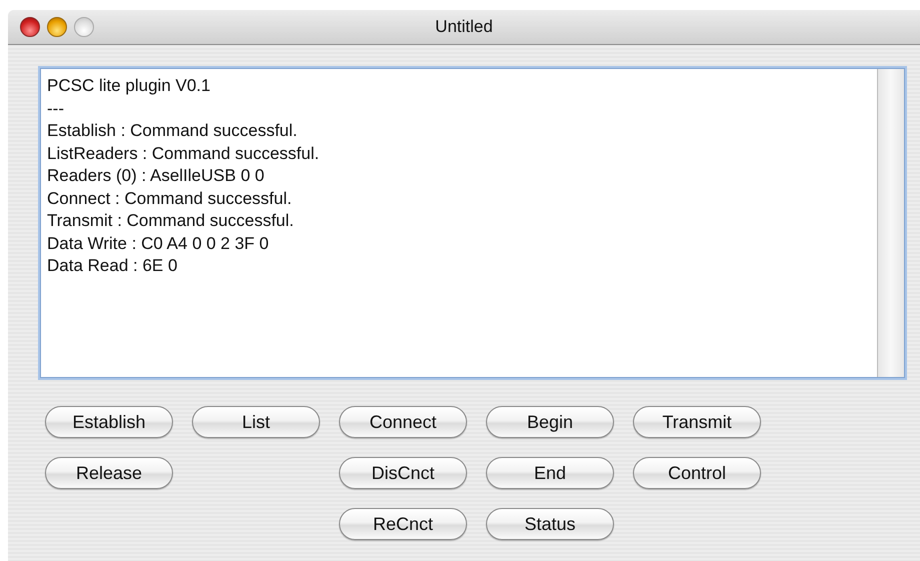  Describe the element at coordinates (30, 27) in the screenshot. I see `close-icon` at that location.